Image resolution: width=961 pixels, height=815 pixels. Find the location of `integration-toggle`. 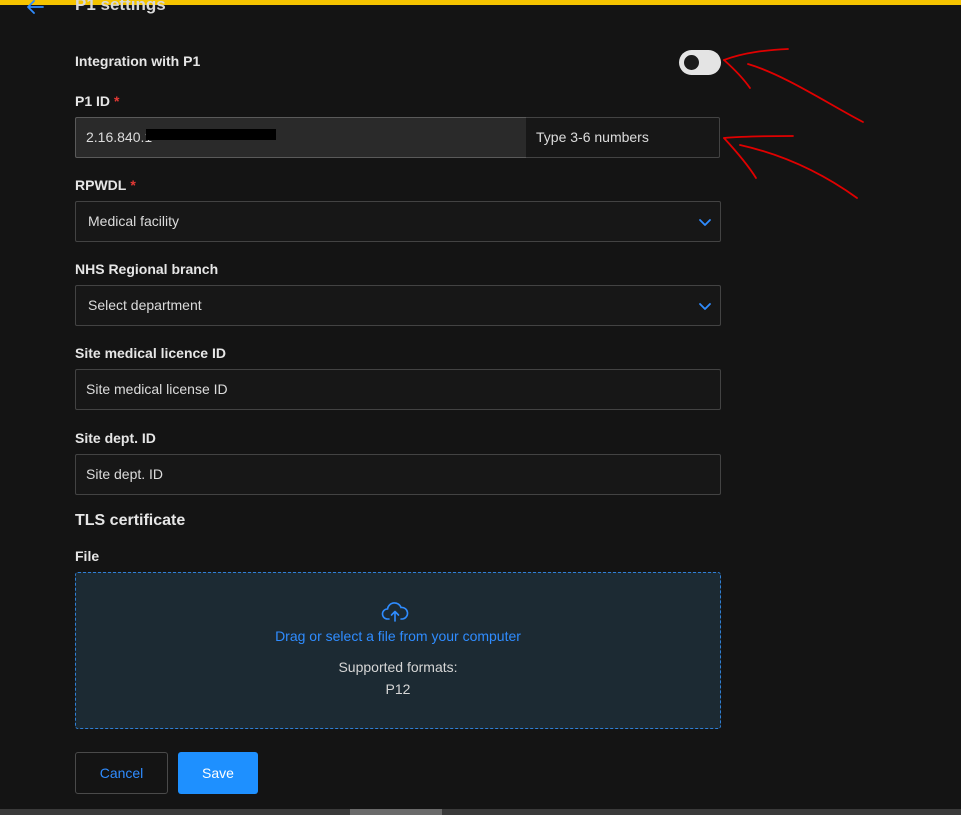

integration-toggle is located at coordinates (700, 62).